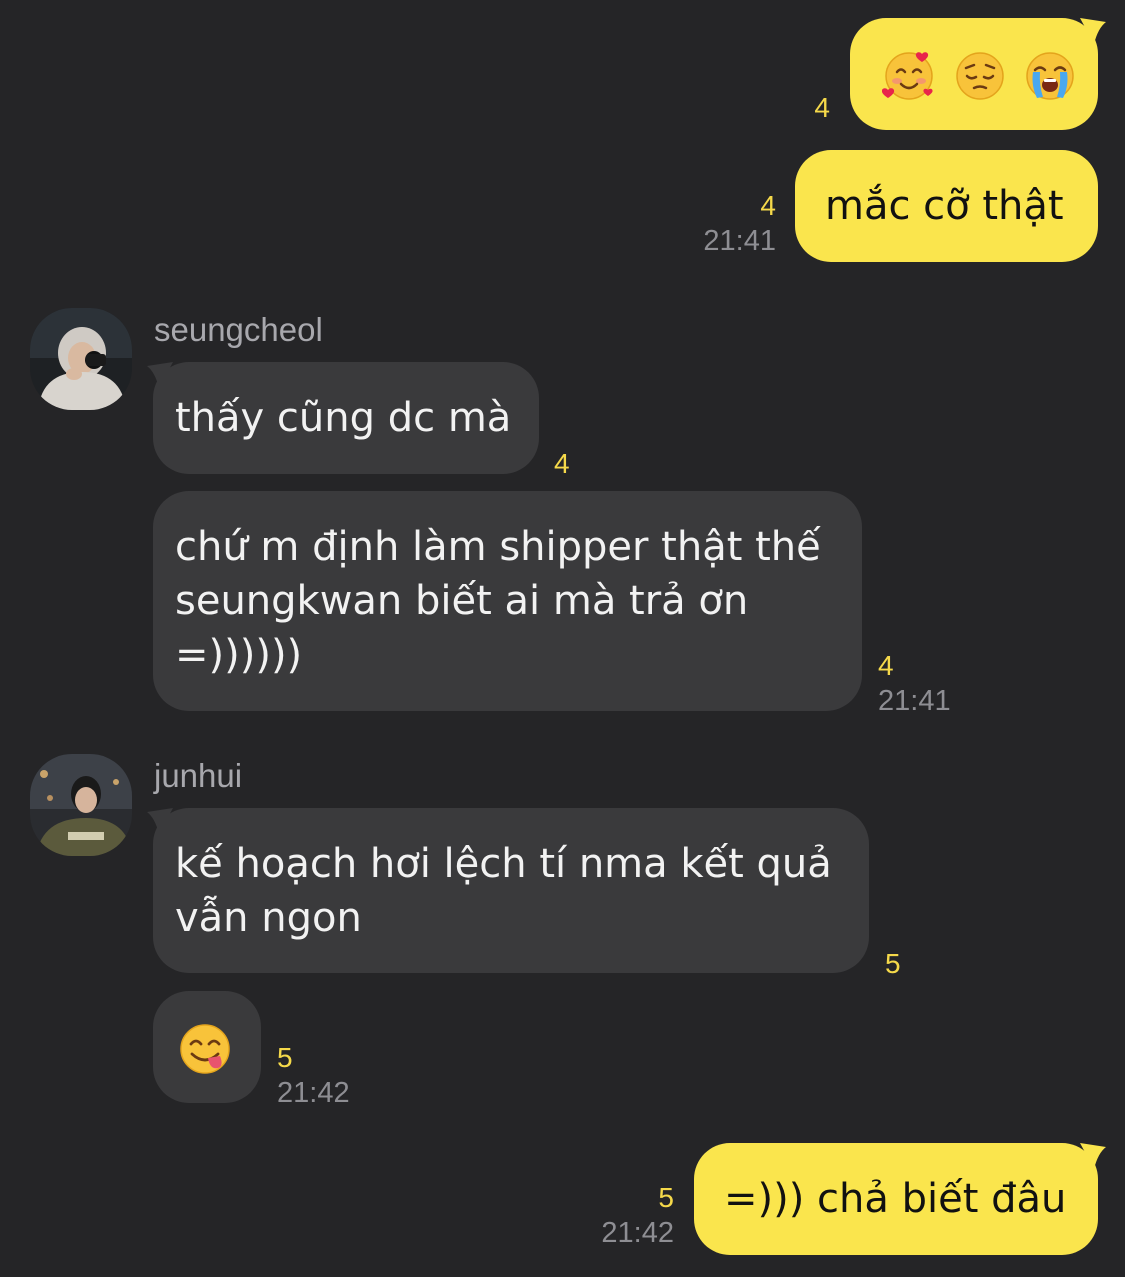 The width and height of the screenshot is (1125, 1277). I want to click on message-text: mắc cỡ thật, so click(944, 206).